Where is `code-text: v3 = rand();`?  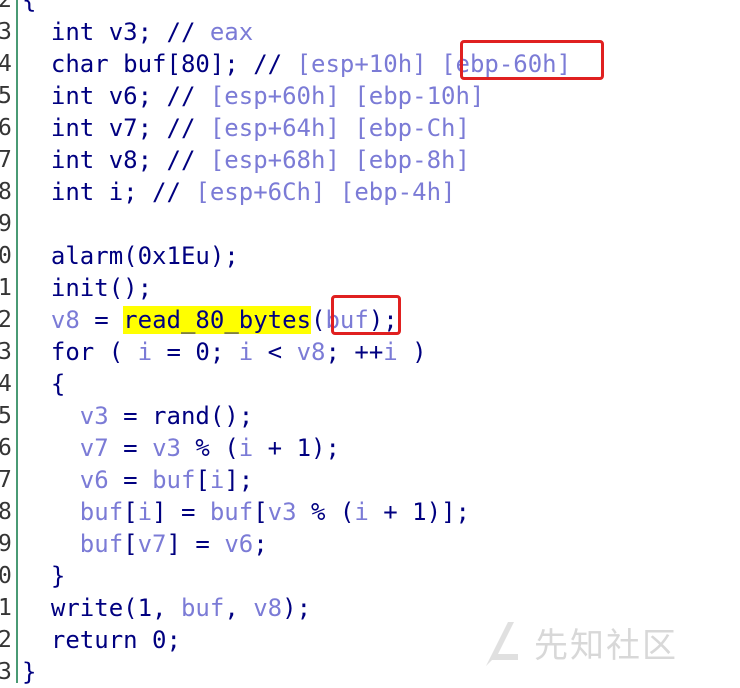 code-text: v3 = rand(); is located at coordinates (137, 416).